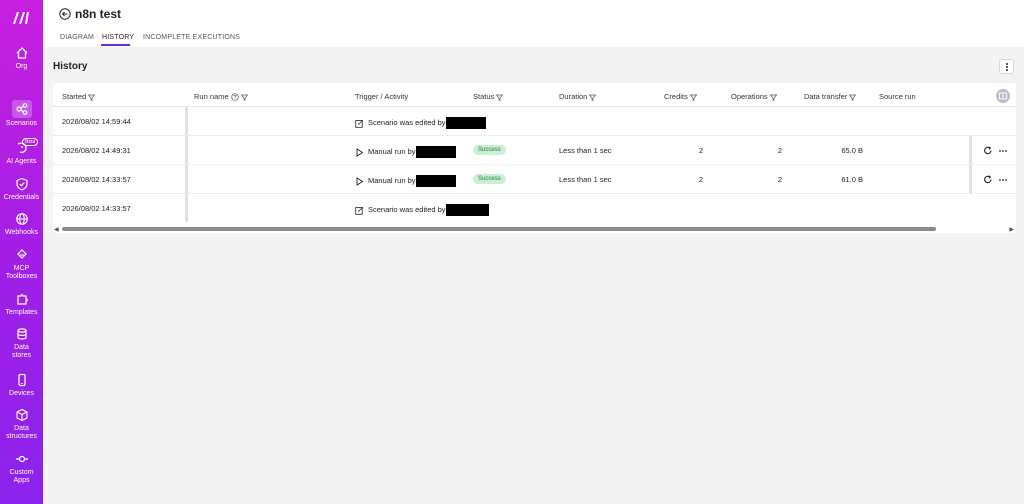 This screenshot has height=504, width=1024. Describe the element at coordinates (22, 299) in the screenshot. I see `puzzle-icon` at that location.